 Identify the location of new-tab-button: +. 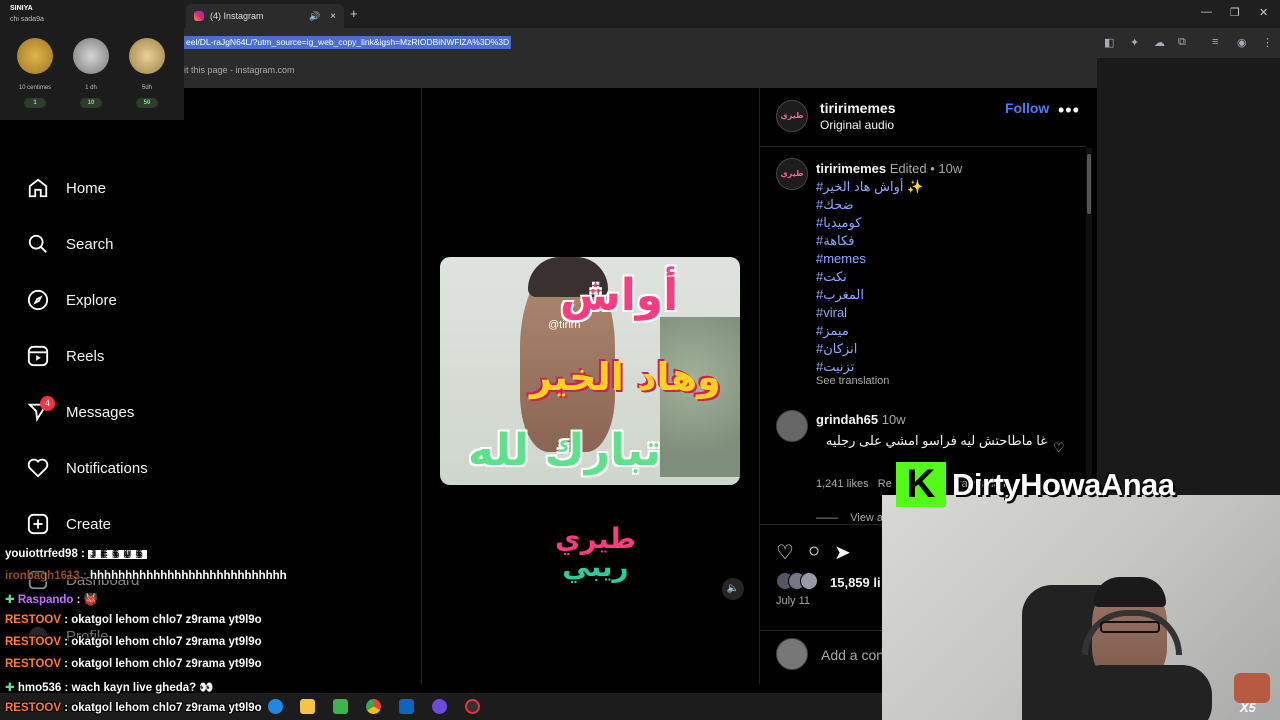
(354, 13).